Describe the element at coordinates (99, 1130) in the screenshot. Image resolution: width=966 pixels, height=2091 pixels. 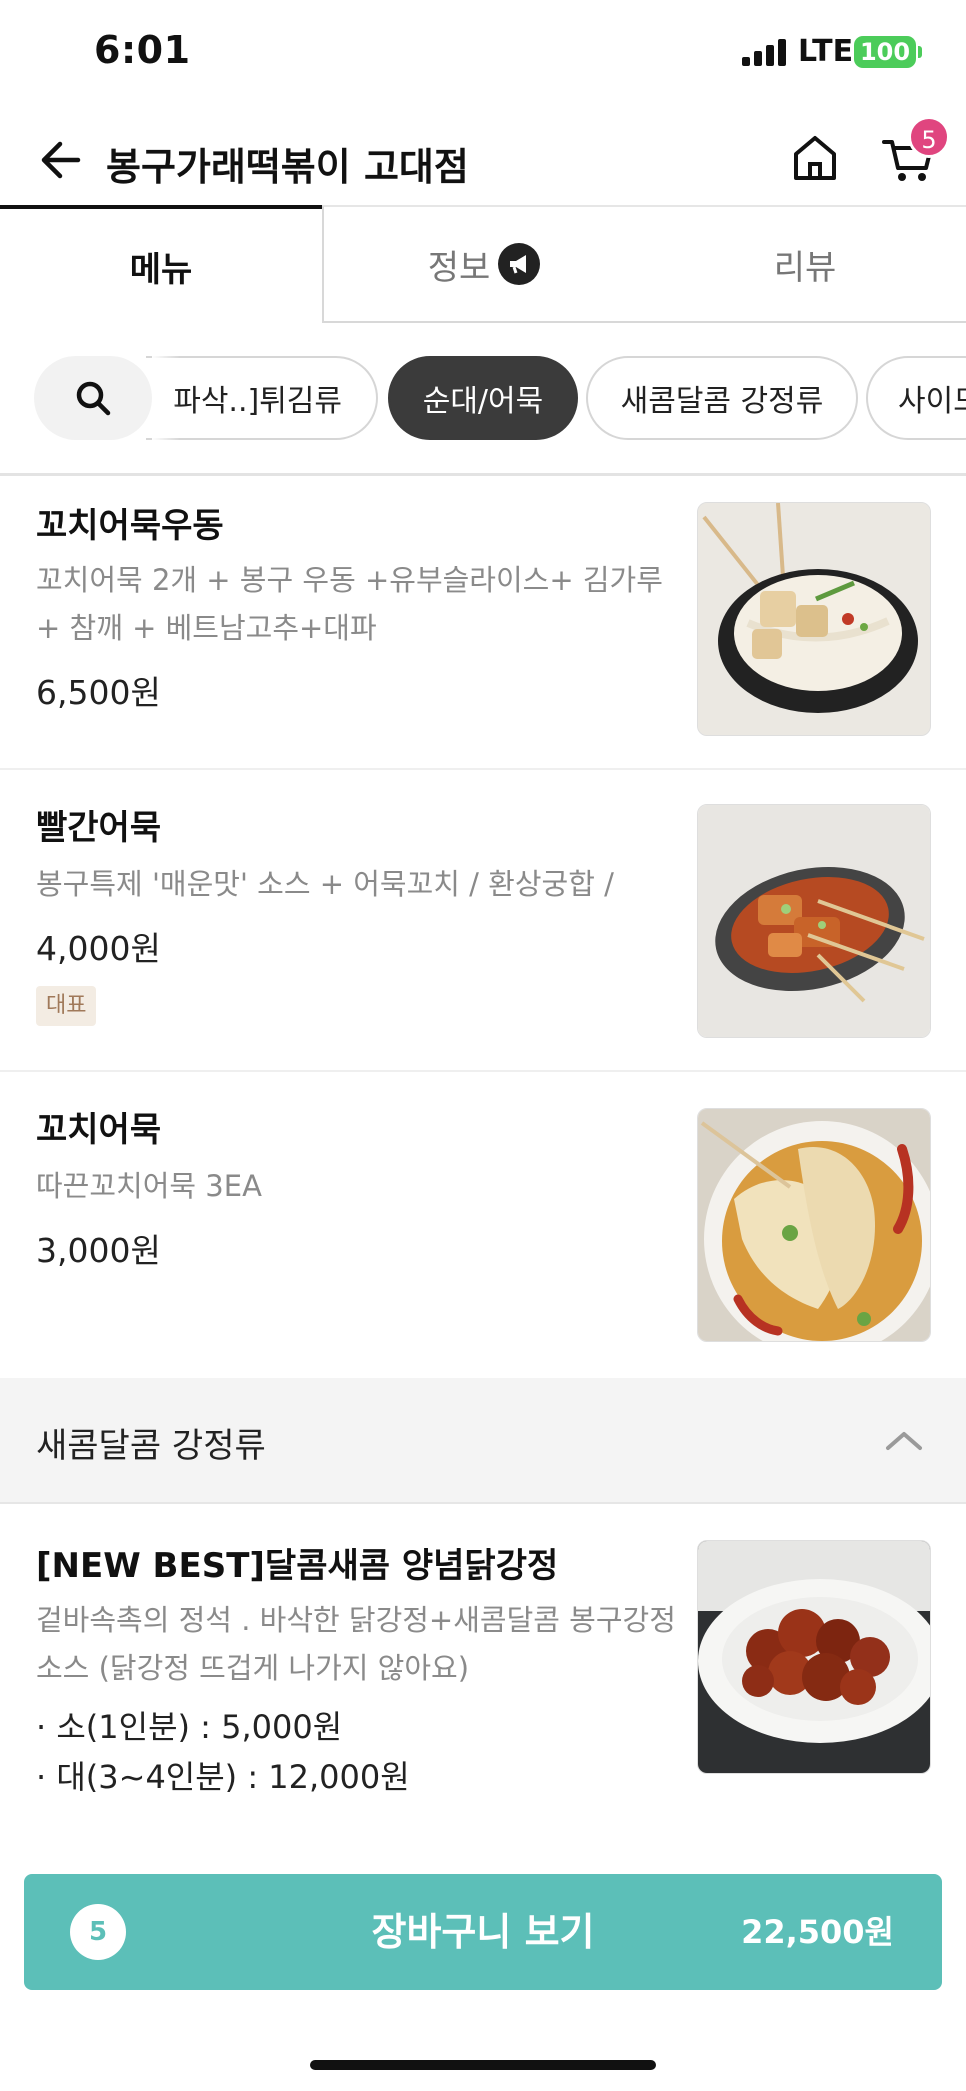
I see `menu-item-name: 꼬치어묵` at that location.